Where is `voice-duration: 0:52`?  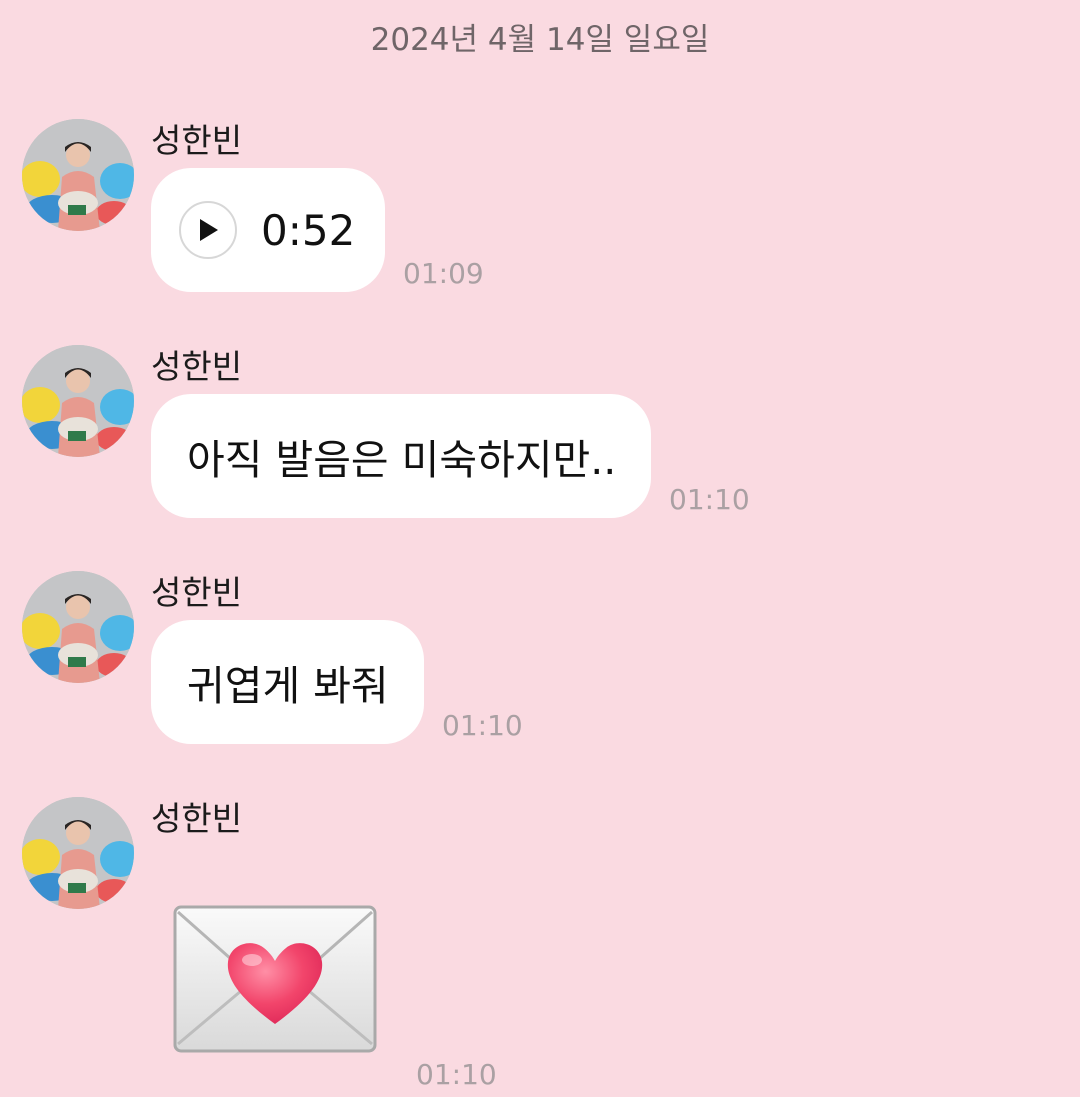
voice-duration: 0:52 is located at coordinates (308, 230).